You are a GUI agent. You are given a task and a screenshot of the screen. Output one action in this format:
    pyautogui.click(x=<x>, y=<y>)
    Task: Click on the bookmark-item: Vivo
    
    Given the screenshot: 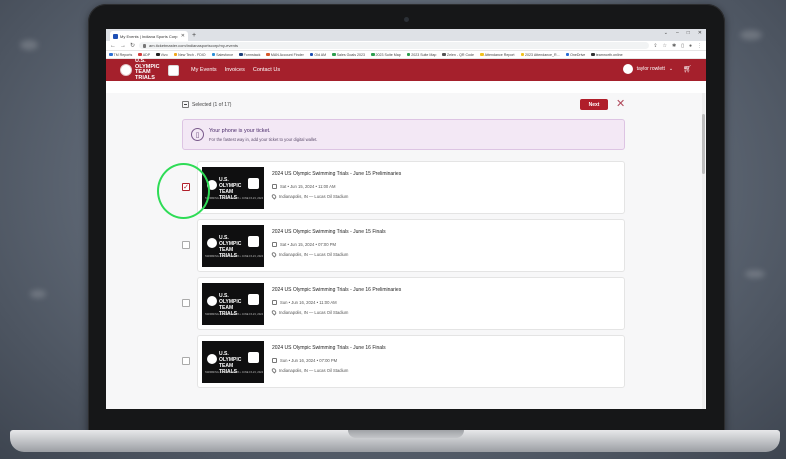 What is the action you would take?
    pyautogui.click(x=162, y=54)
    